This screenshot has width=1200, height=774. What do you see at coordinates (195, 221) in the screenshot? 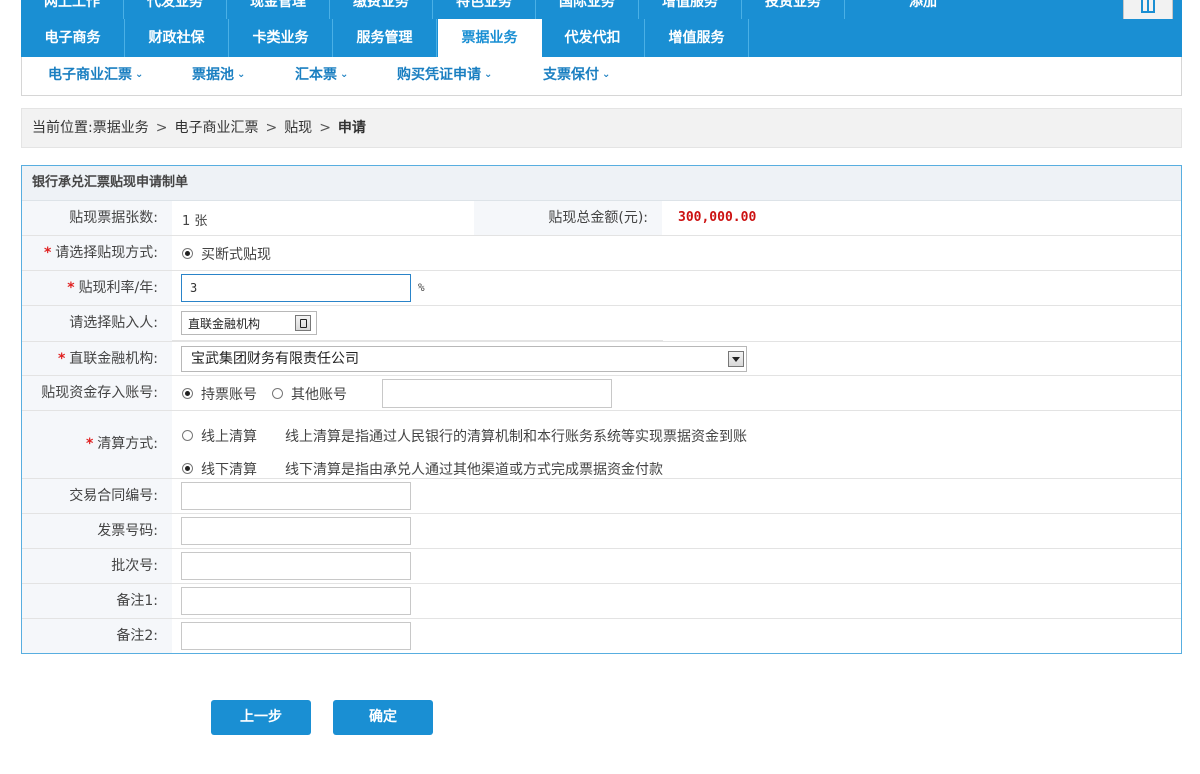
I see `count-value: 1 张` at bounding box center [195, 221].